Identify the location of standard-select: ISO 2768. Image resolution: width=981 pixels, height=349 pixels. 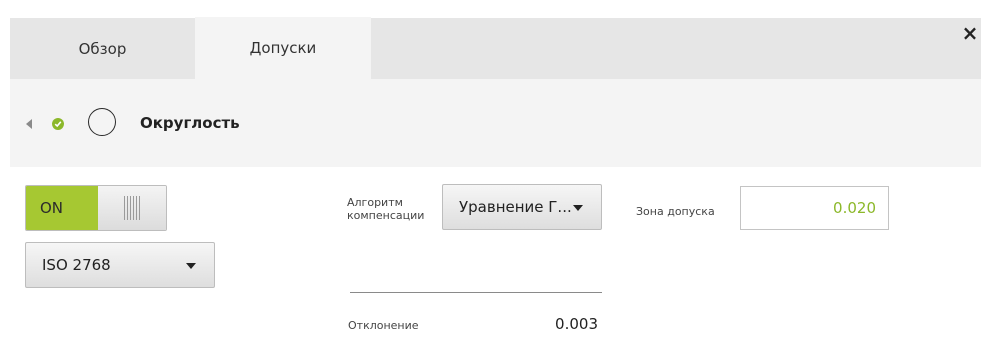
(120, 265).